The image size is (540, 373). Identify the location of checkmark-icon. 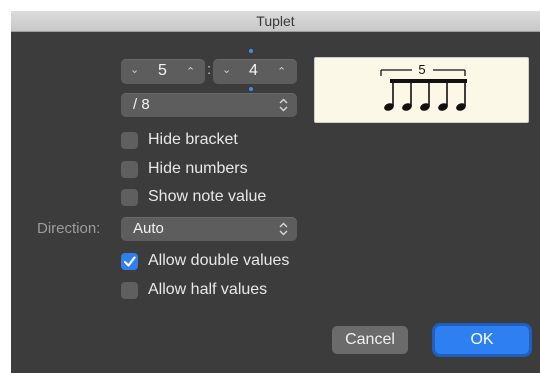
(129, 261).